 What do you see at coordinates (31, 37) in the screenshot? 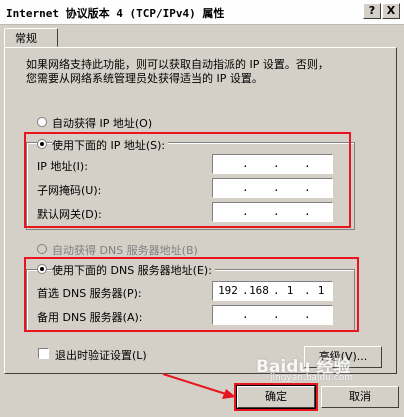
I see `tab-general: 常规` at bounding box center [31, 37].